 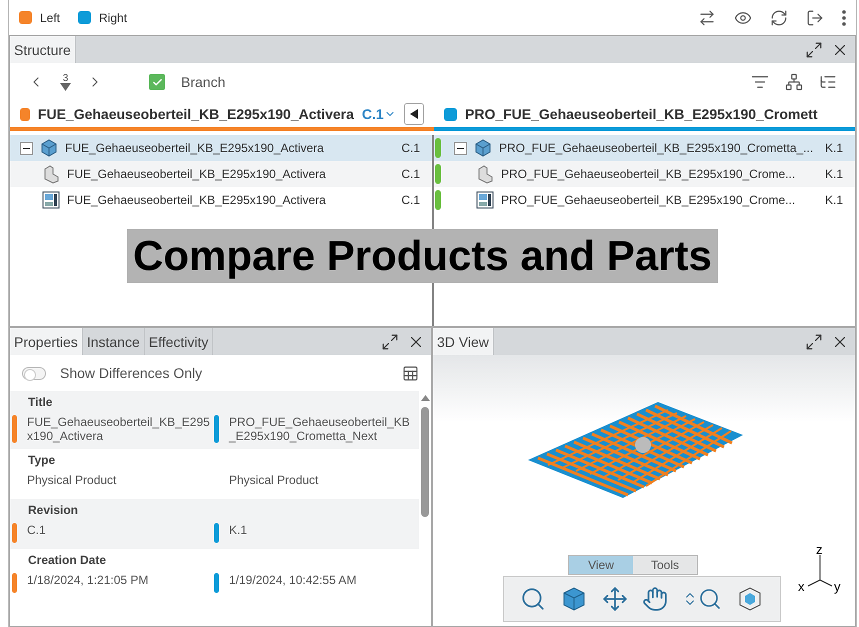 I want to click on left-product-title: FUE_Gehaeuseoberteil_KB_E295x190_Activera, so click(x=196, y=114).